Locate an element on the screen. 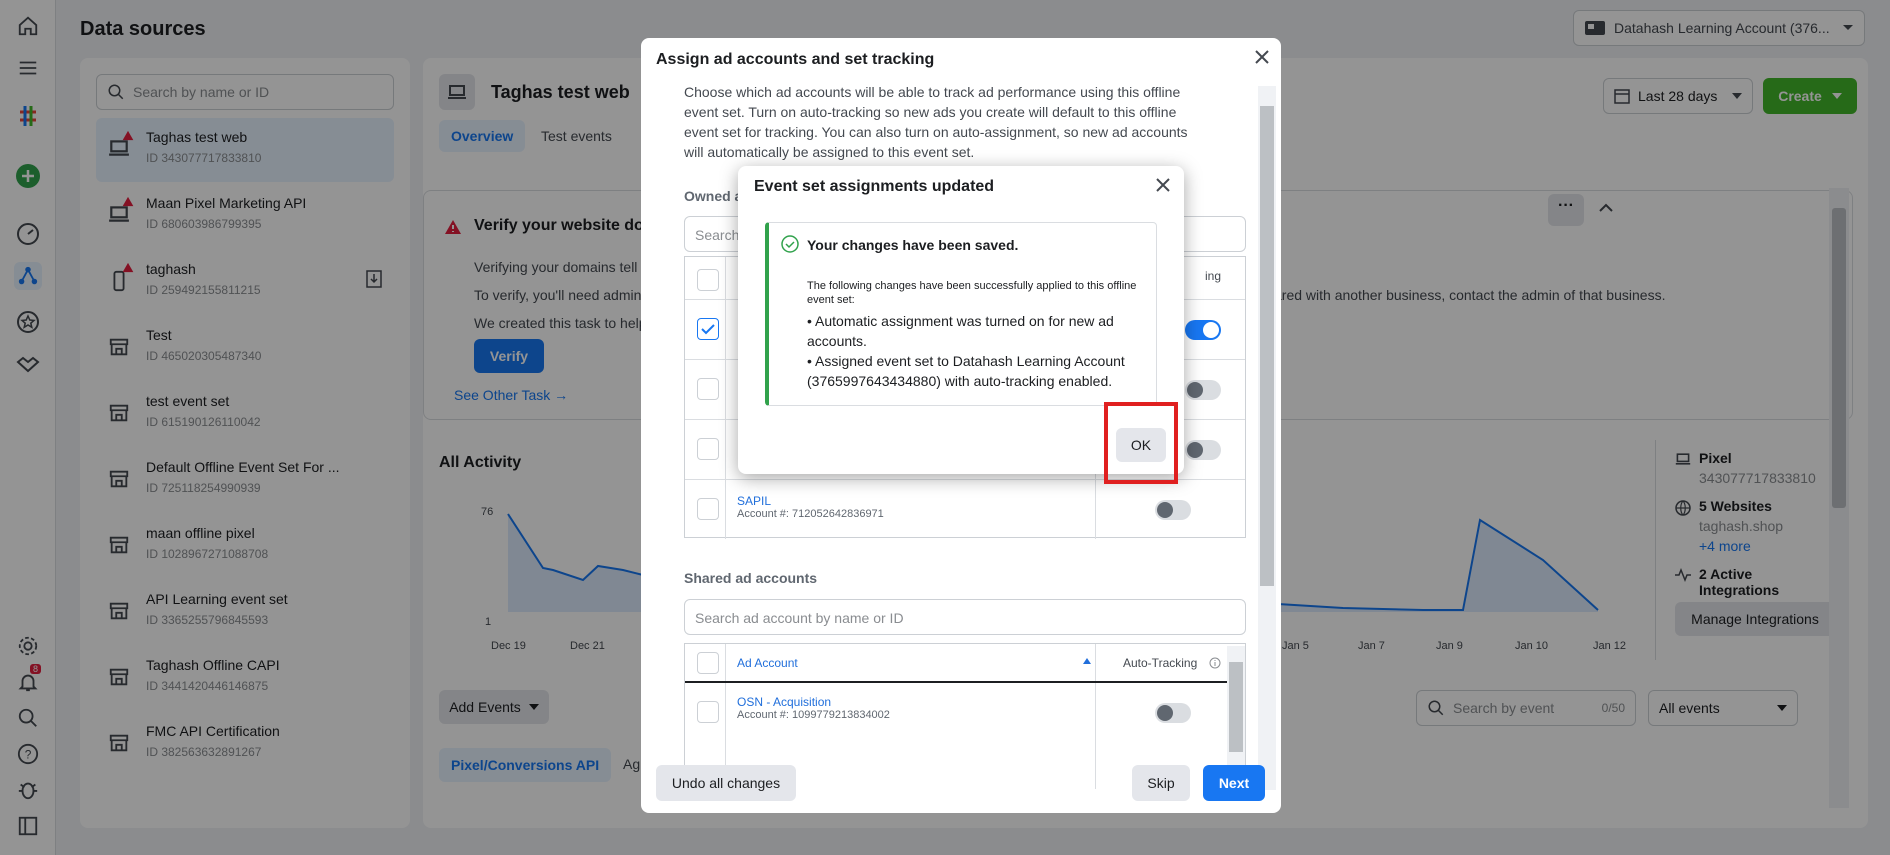 This screenshot has height=855, width=1890. sort-ascending-icon is located at coordinates (1087, 661).